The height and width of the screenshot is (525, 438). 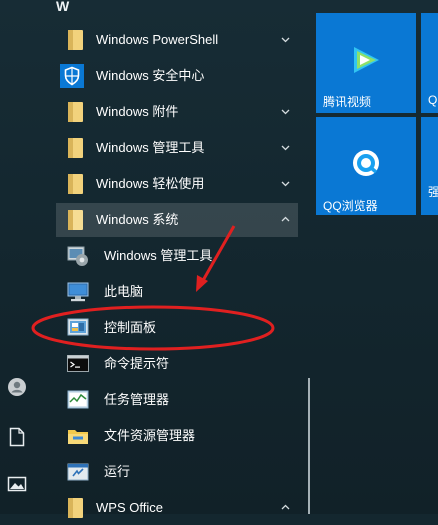 I want to click on system-item-this-pc: 此电脑, so click(x=177, y=292).